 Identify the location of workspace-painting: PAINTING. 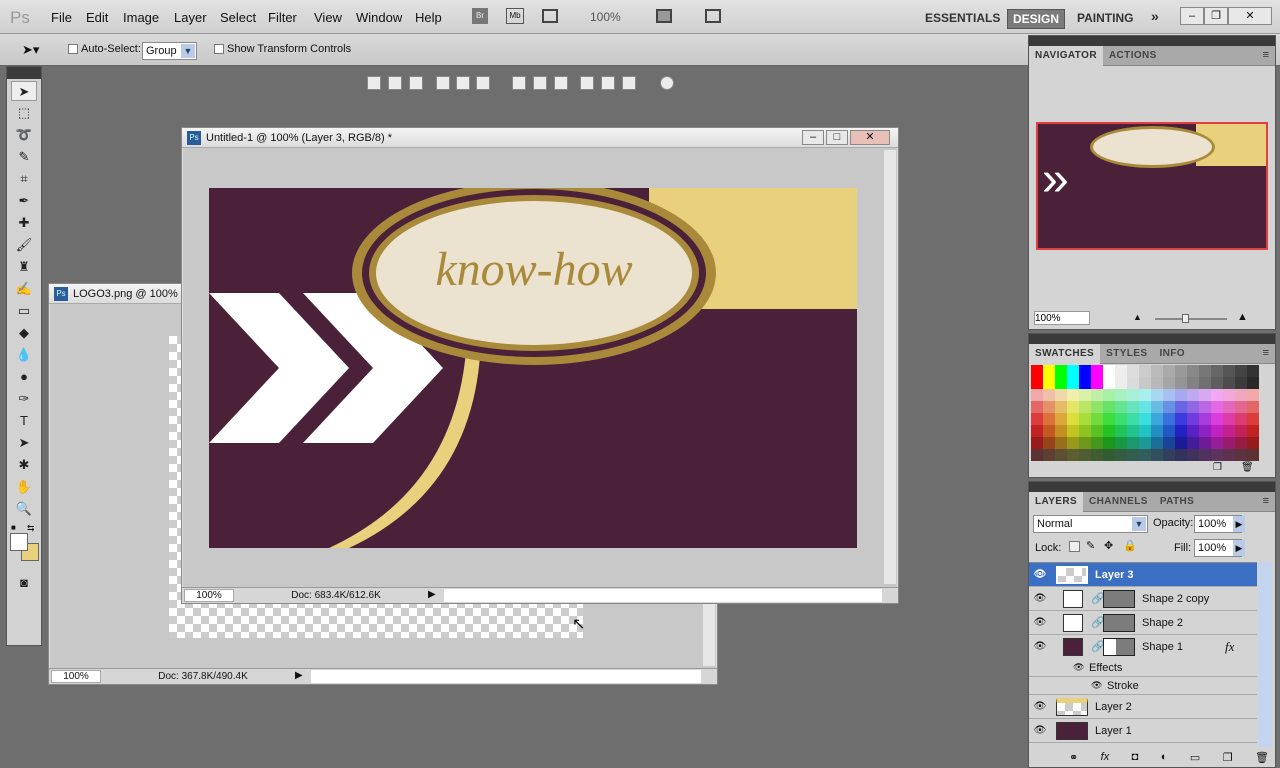
(1105, 18).